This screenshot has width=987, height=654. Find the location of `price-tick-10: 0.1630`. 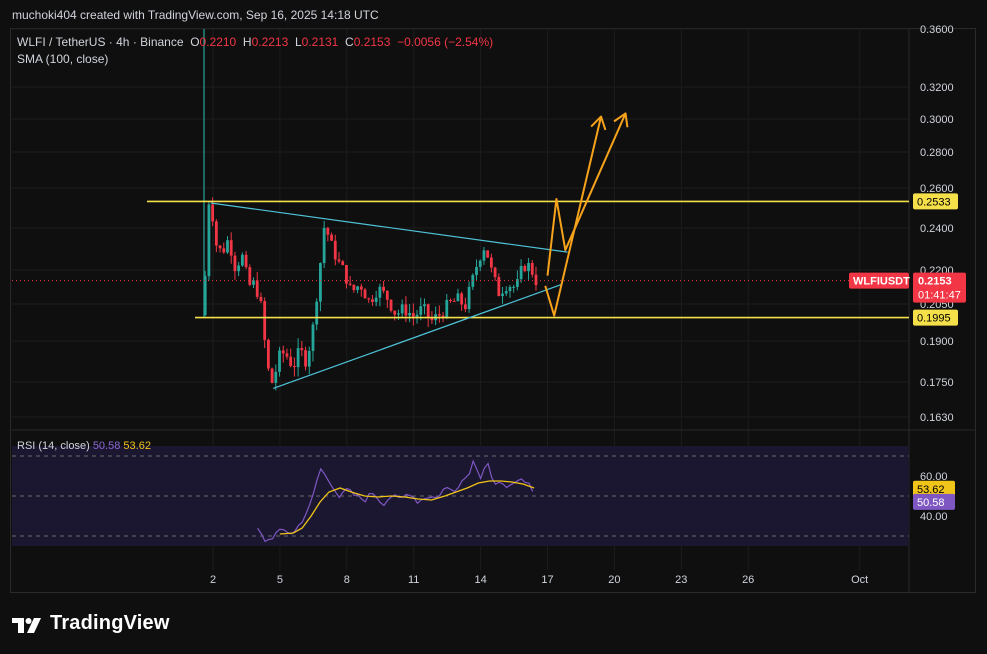

price-tick-10: 0.1630 is located at coordinates (937, 418).